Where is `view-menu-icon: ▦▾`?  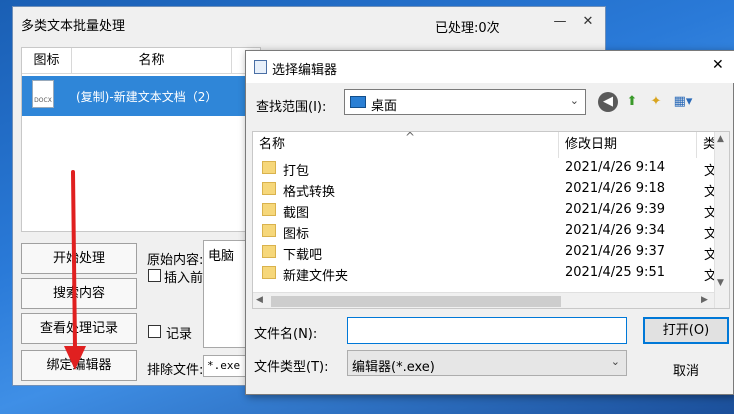
view-menu-icon: ▦▾ is located at coordinates (683, 102).